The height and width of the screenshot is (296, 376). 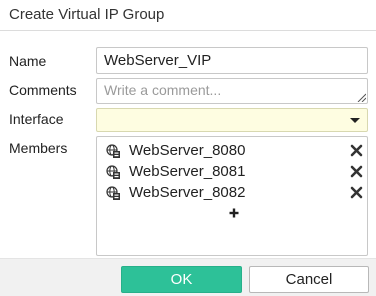 What do you see at coordinates (187, 171) in the screenshot?
I see `member-label: WebServer_8081` at bounding box center [187, 171].